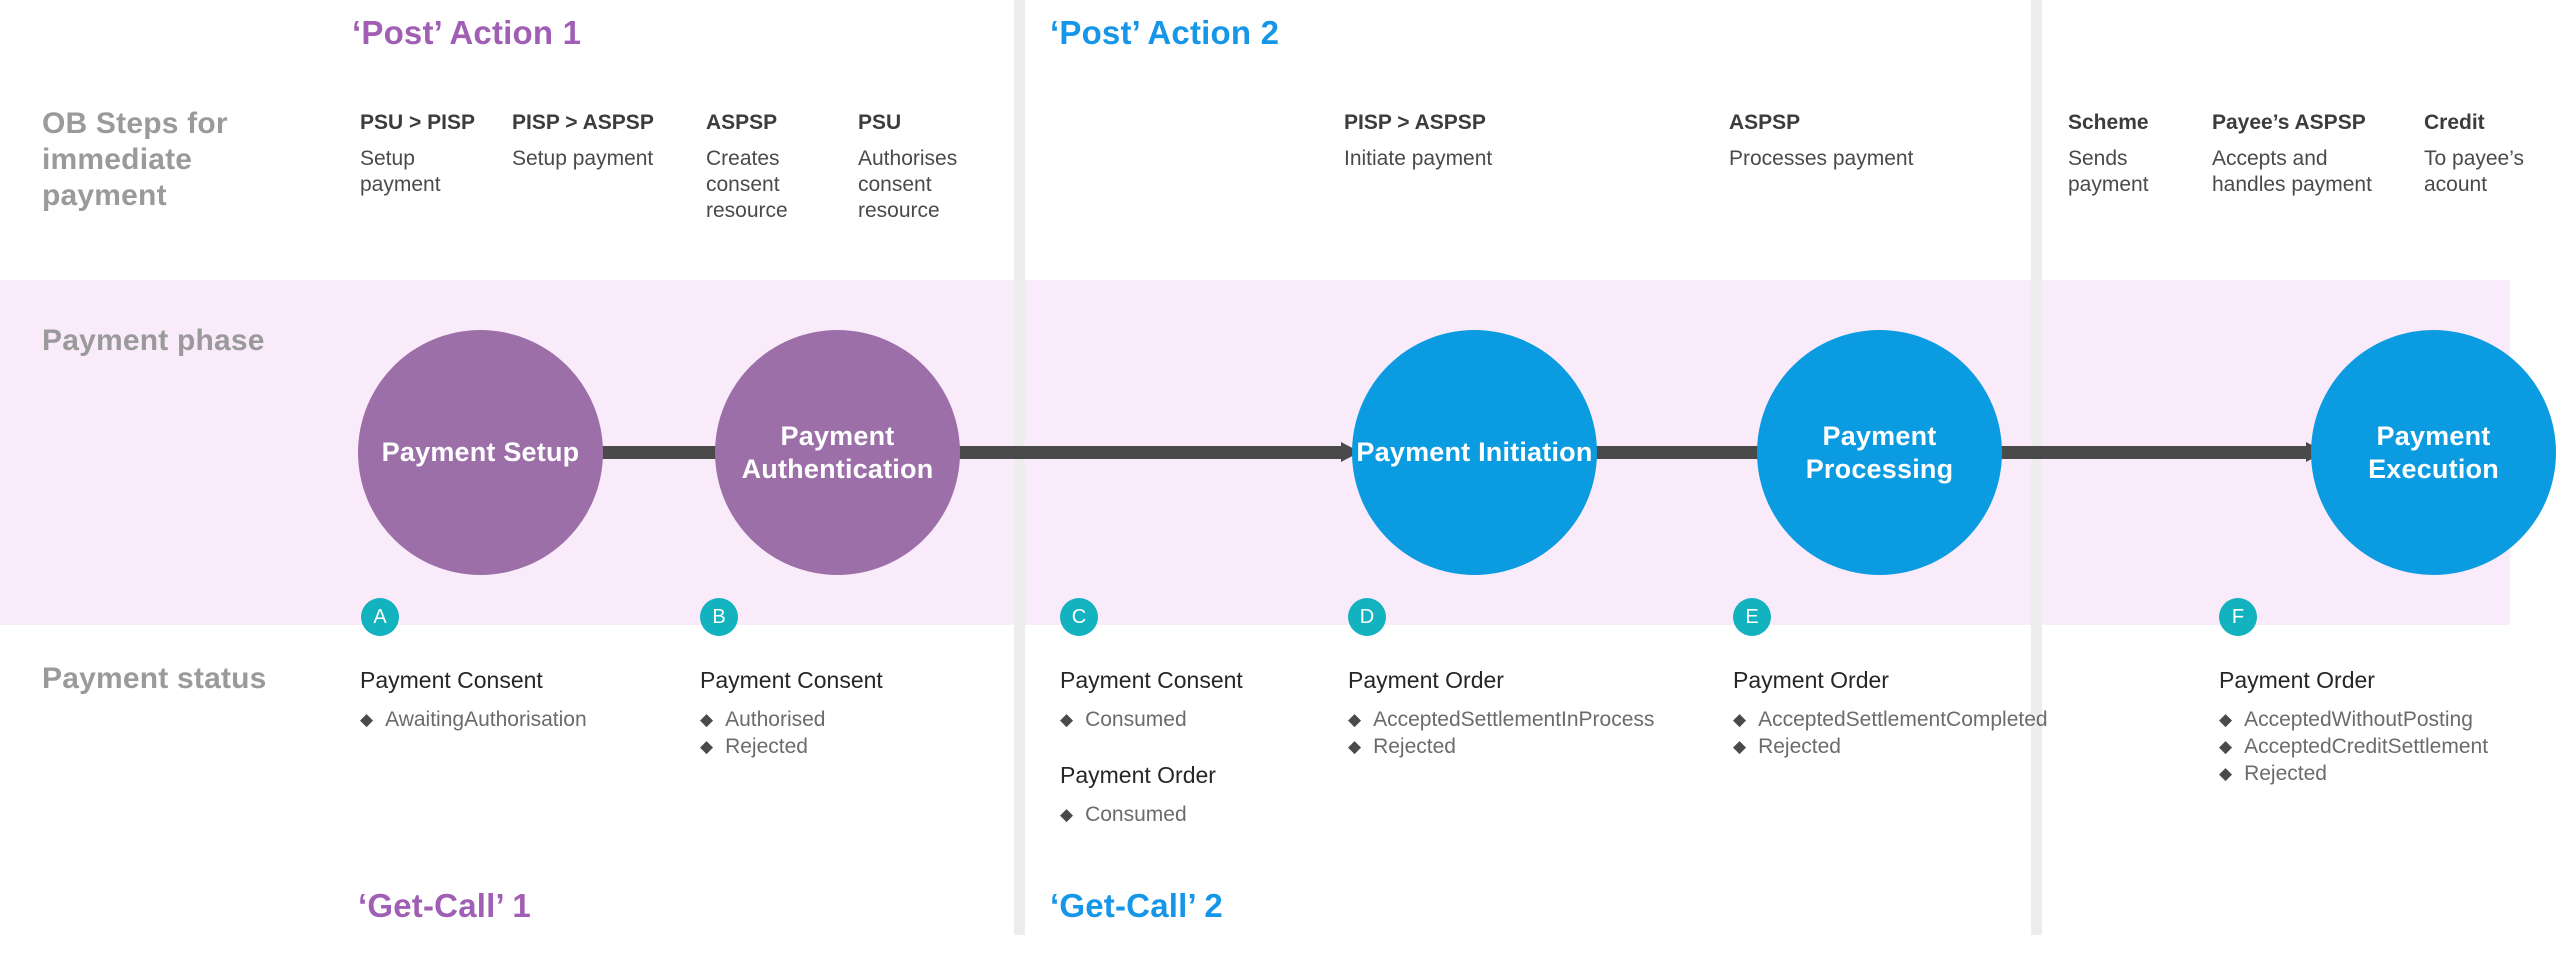 Image resolution: width=2560 pixels, height=979 pixels. Describe the element at coordinates (2454, 122) in the screenshot. I see `ob-step-actor: Credit` at that location.